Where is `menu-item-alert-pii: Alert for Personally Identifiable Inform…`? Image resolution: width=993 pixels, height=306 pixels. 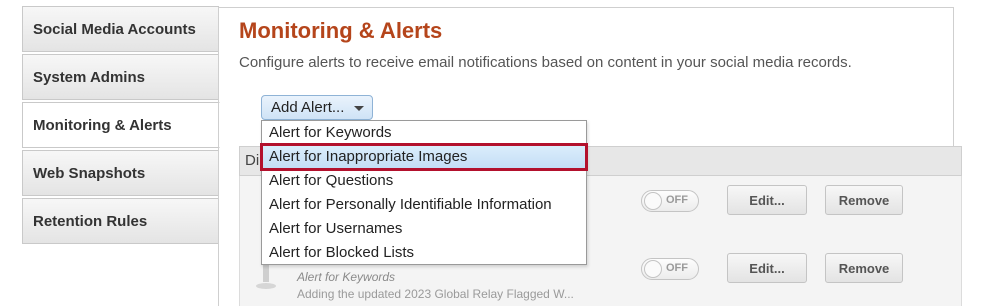 menu-item-alert-pii: Alert for Personally Identifiable Inform… is located at coordinates (424, 205).